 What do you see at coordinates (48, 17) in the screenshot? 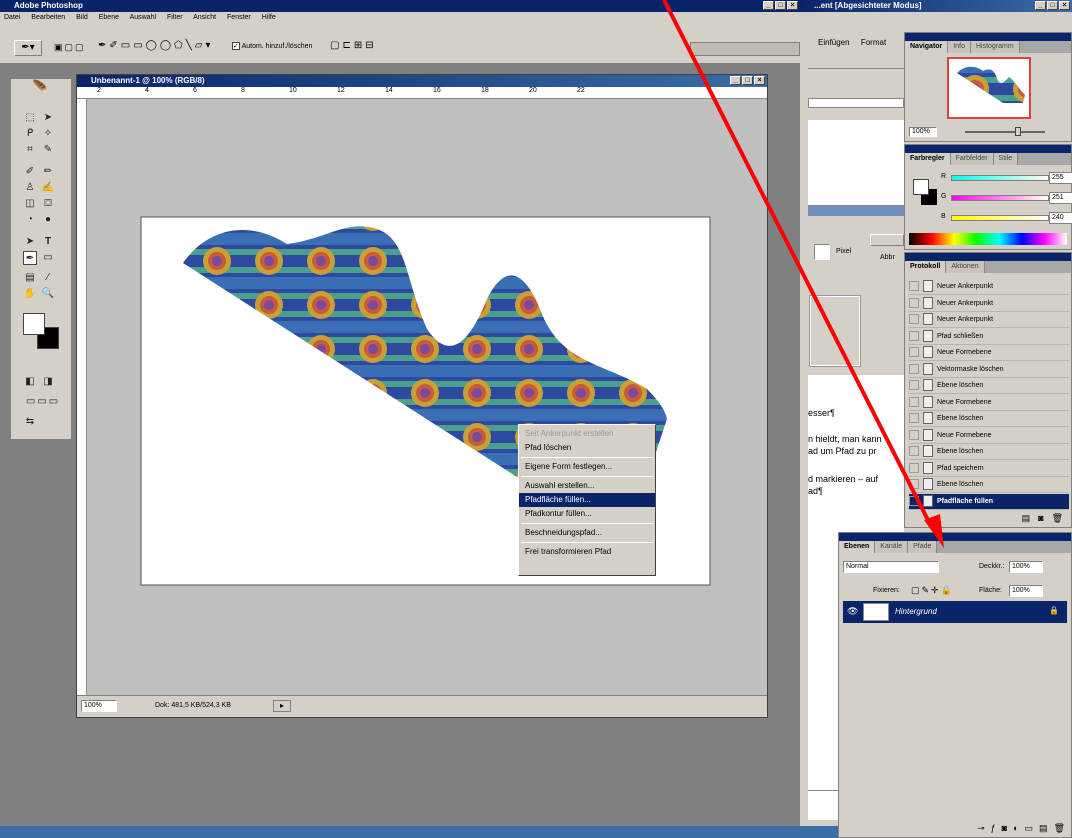
I see `menu-bearbeiten: Bearbeiten` at bounding box center [48, 17].